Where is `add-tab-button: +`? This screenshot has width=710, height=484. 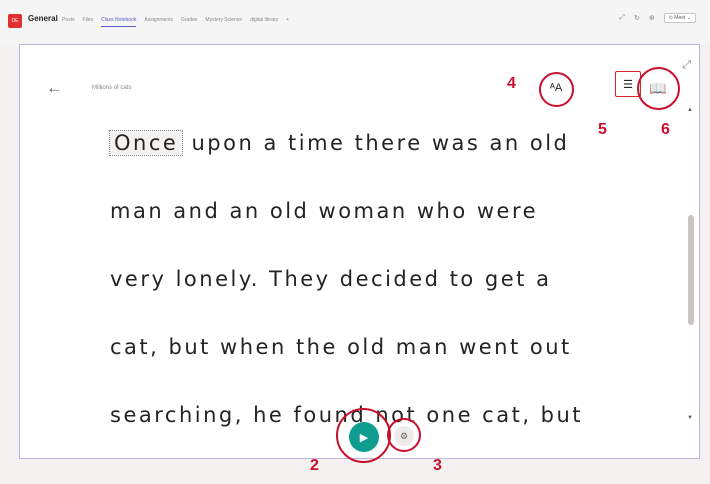
add-tab-button: + is located at coordinates (287, 20).